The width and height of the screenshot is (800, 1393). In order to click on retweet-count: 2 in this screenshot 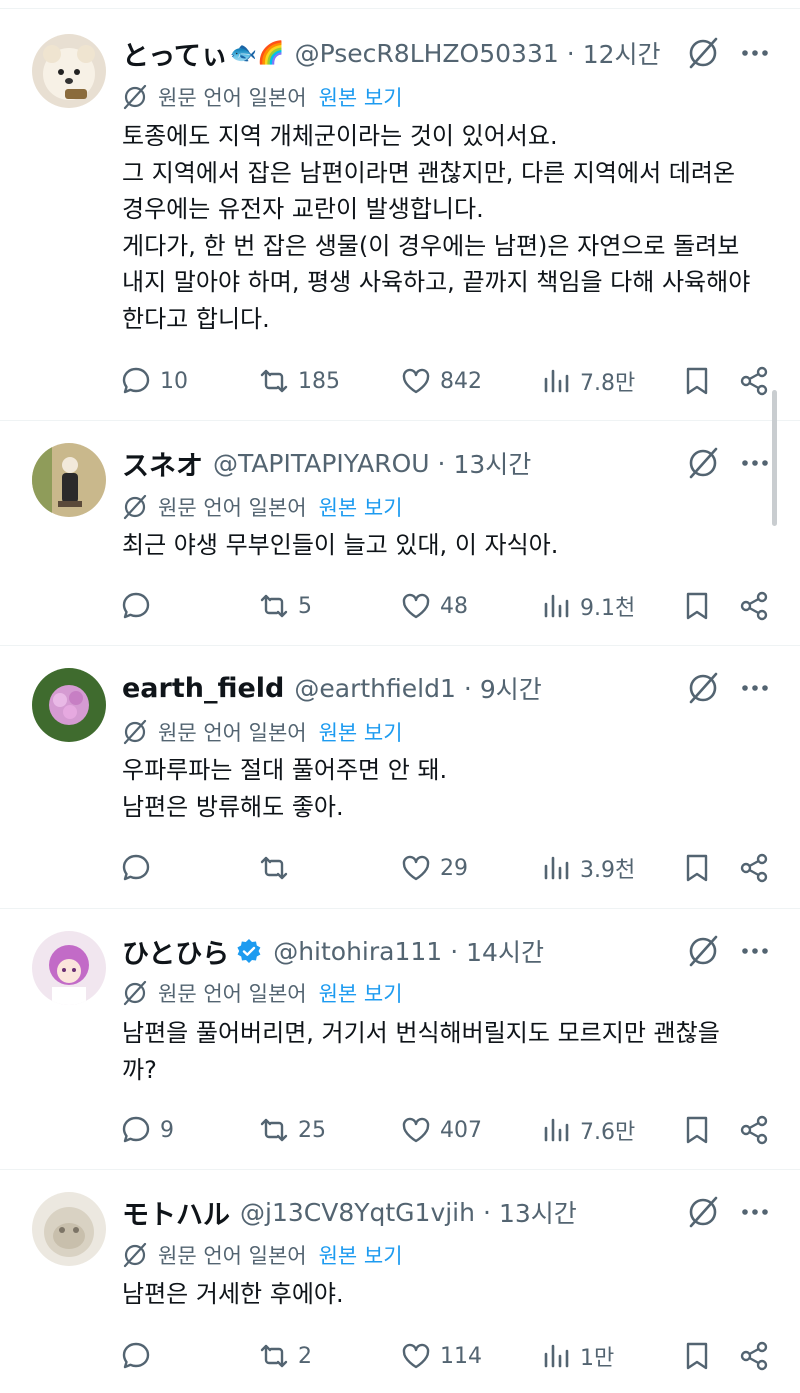, I will do `click(305, 1356)`.